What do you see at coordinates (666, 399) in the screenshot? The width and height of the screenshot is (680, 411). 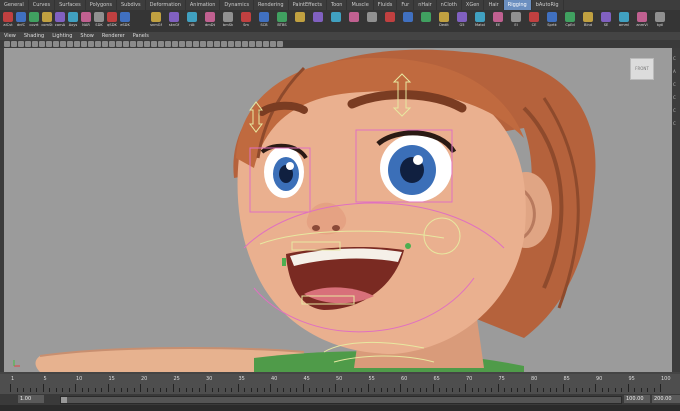 I see `anim-end-time-field: 200.00` at bounding box center [666, 399].